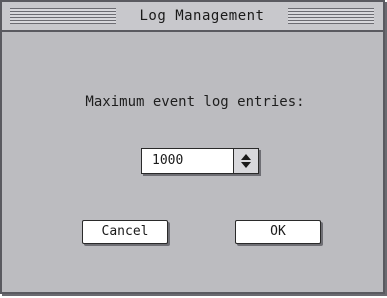 This screenshot has width=387, height=298. What do you see at coordinates (168, 160) in the screenshot?
I see `max-entries-value: 1000` at bounding box center [168, 160].